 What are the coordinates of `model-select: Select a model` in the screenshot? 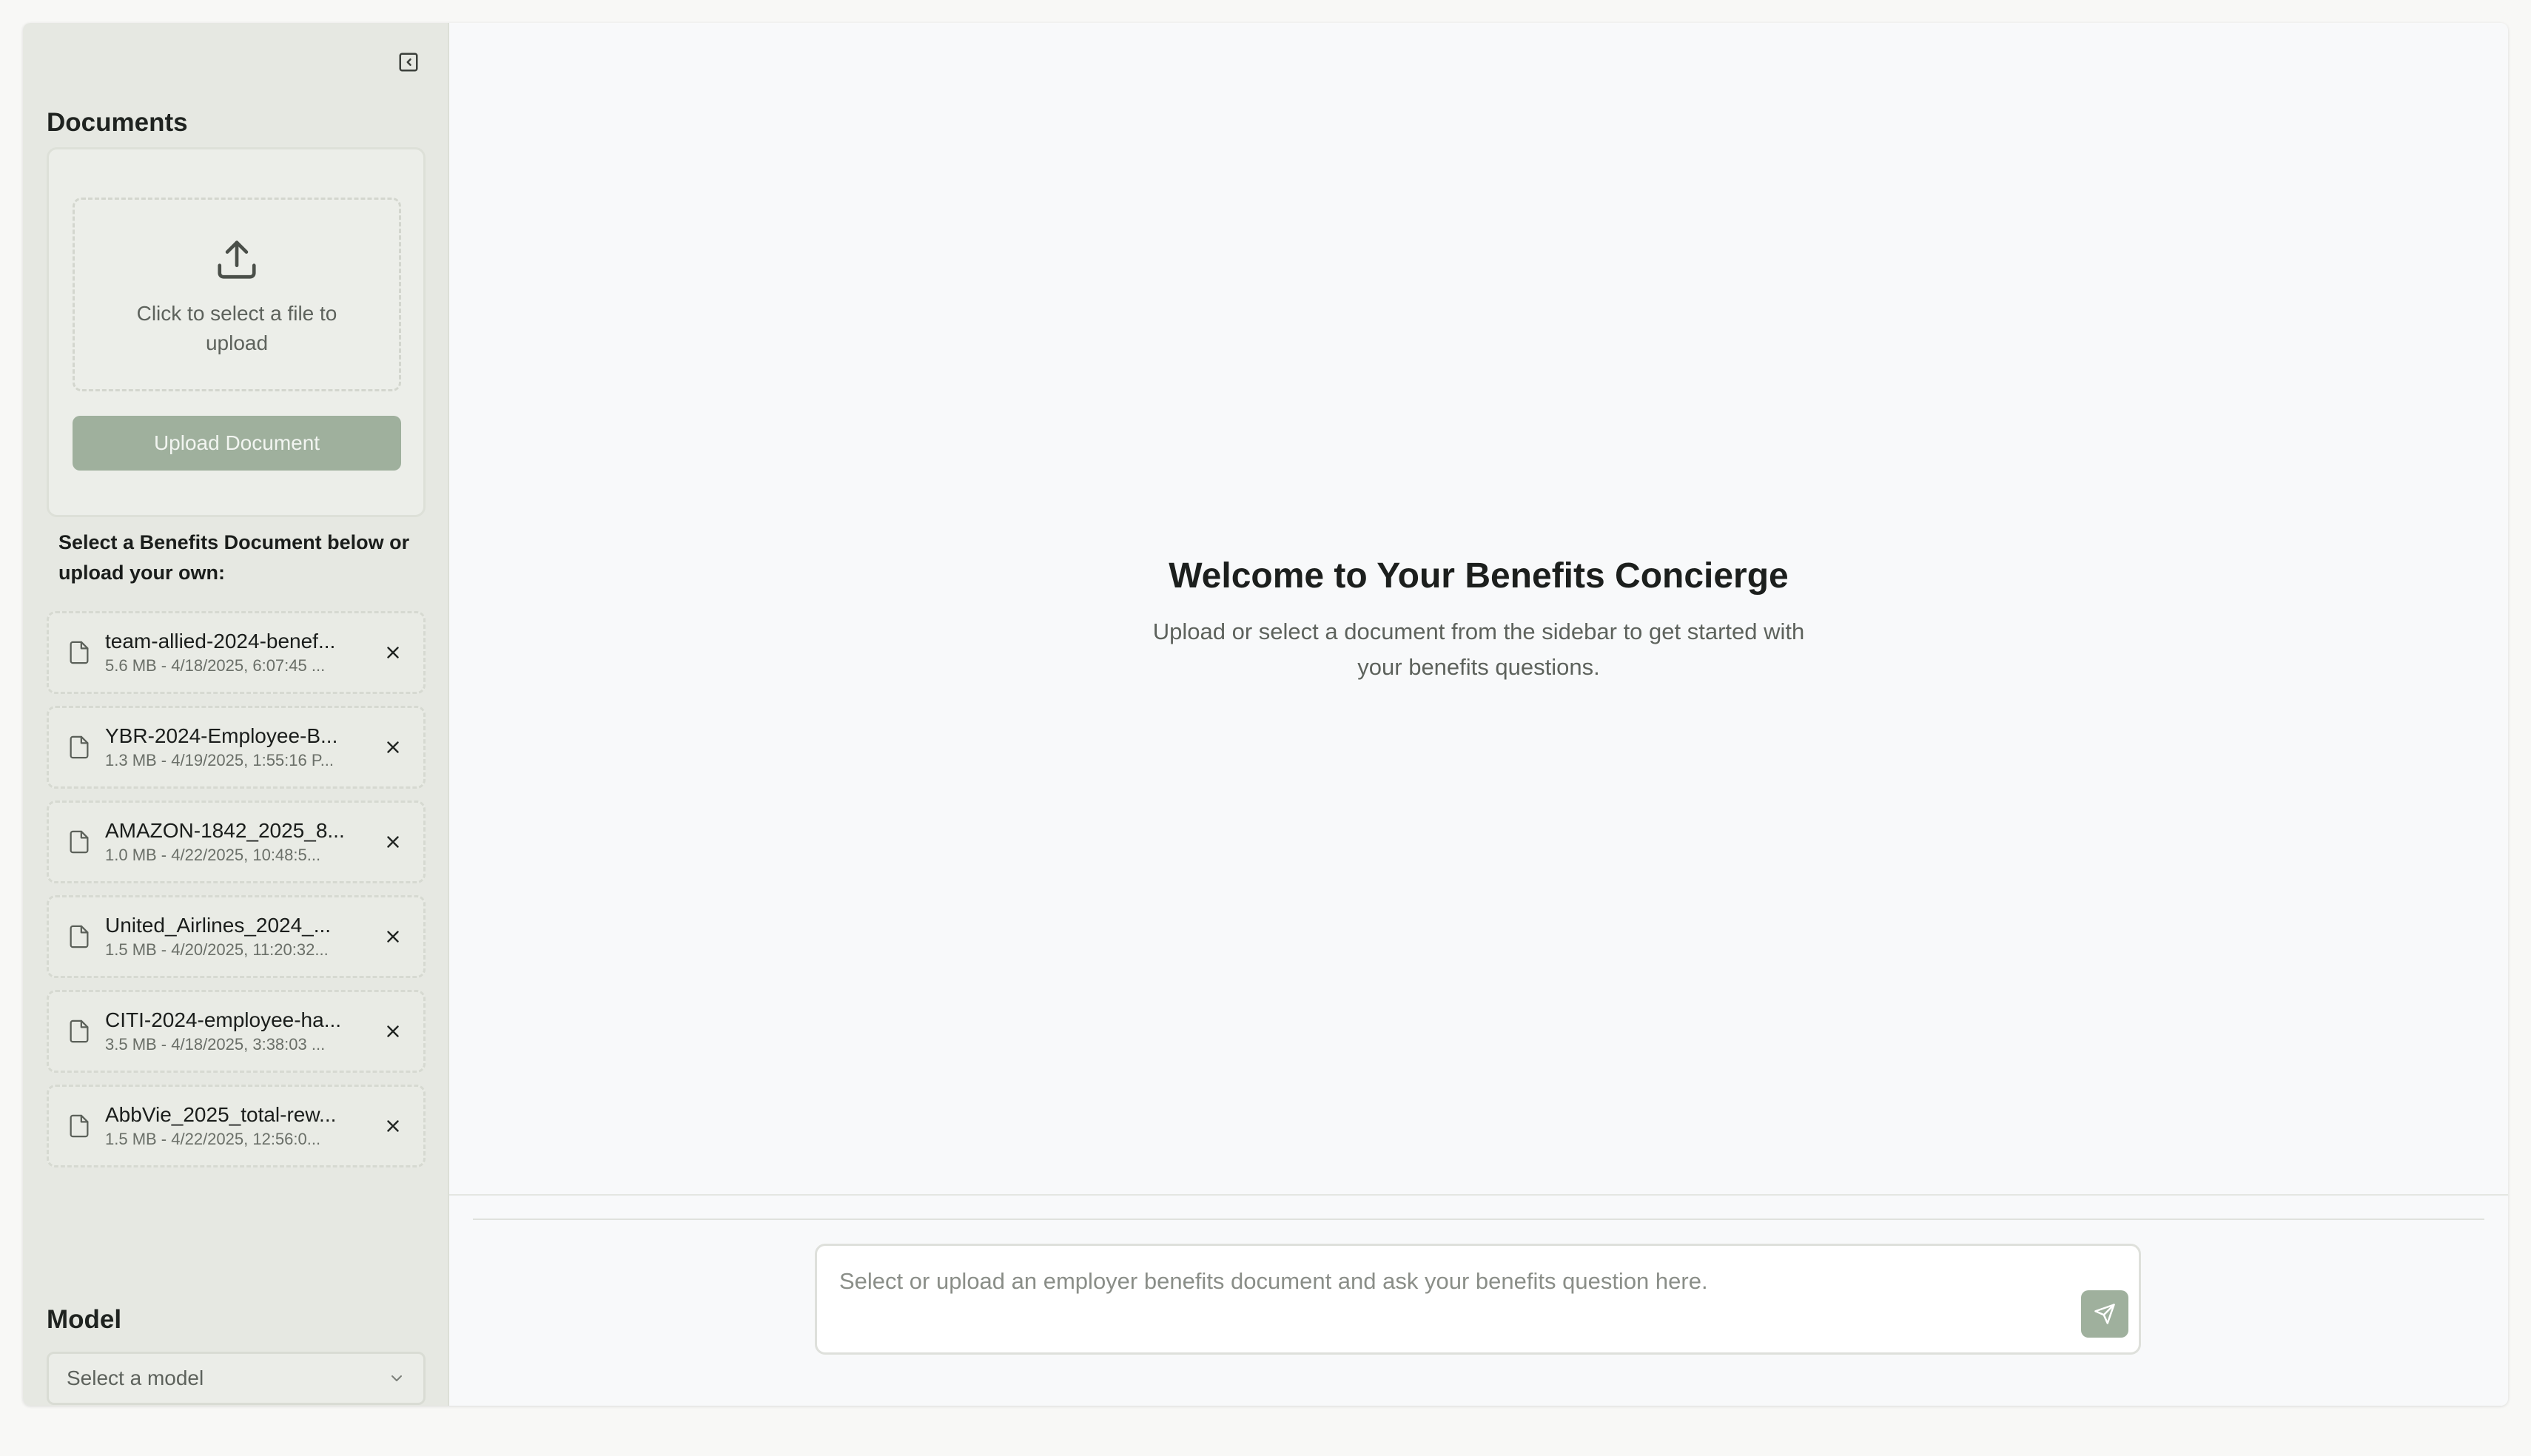 It's located at (236, 1378).